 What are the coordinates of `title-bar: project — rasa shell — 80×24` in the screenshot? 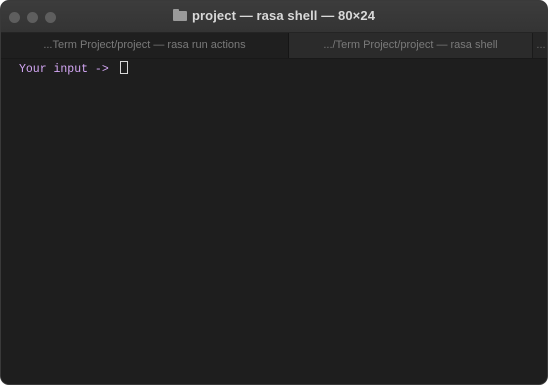 It's located at (274, 17).